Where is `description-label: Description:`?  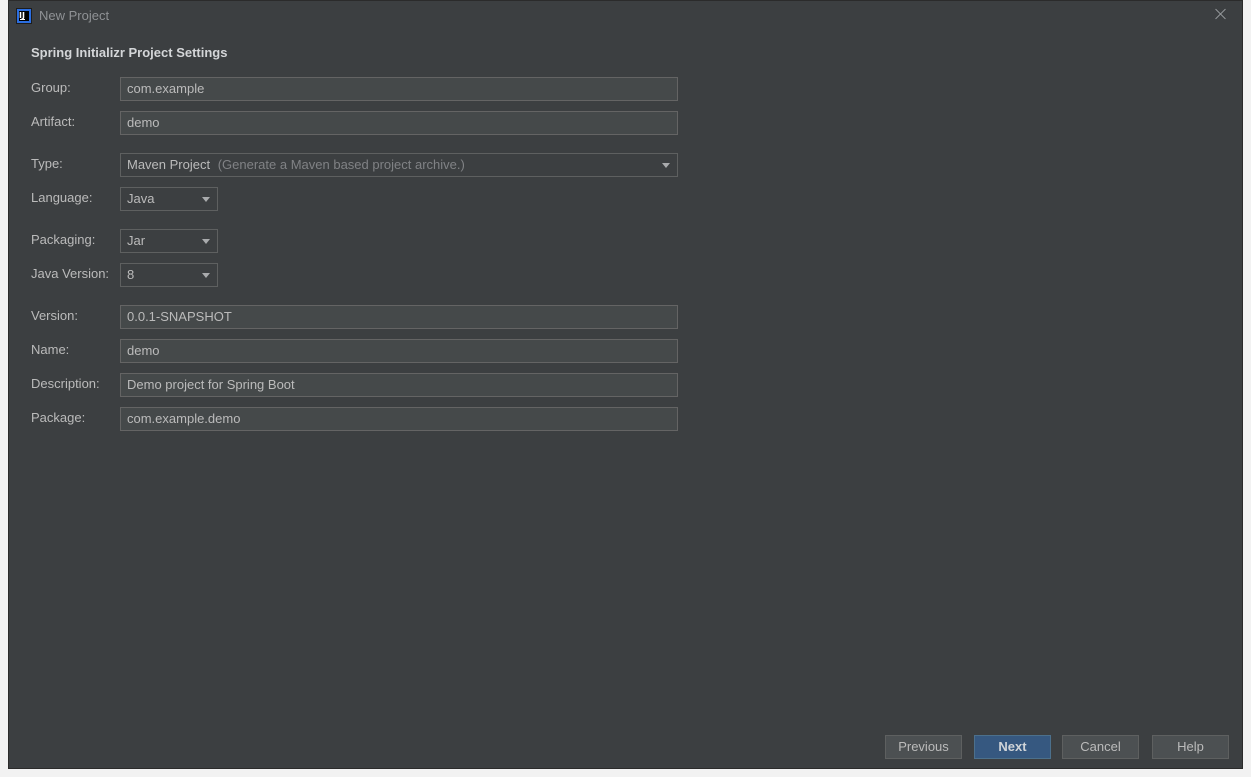 description-label: Description: is located at coordinates (65, 383).